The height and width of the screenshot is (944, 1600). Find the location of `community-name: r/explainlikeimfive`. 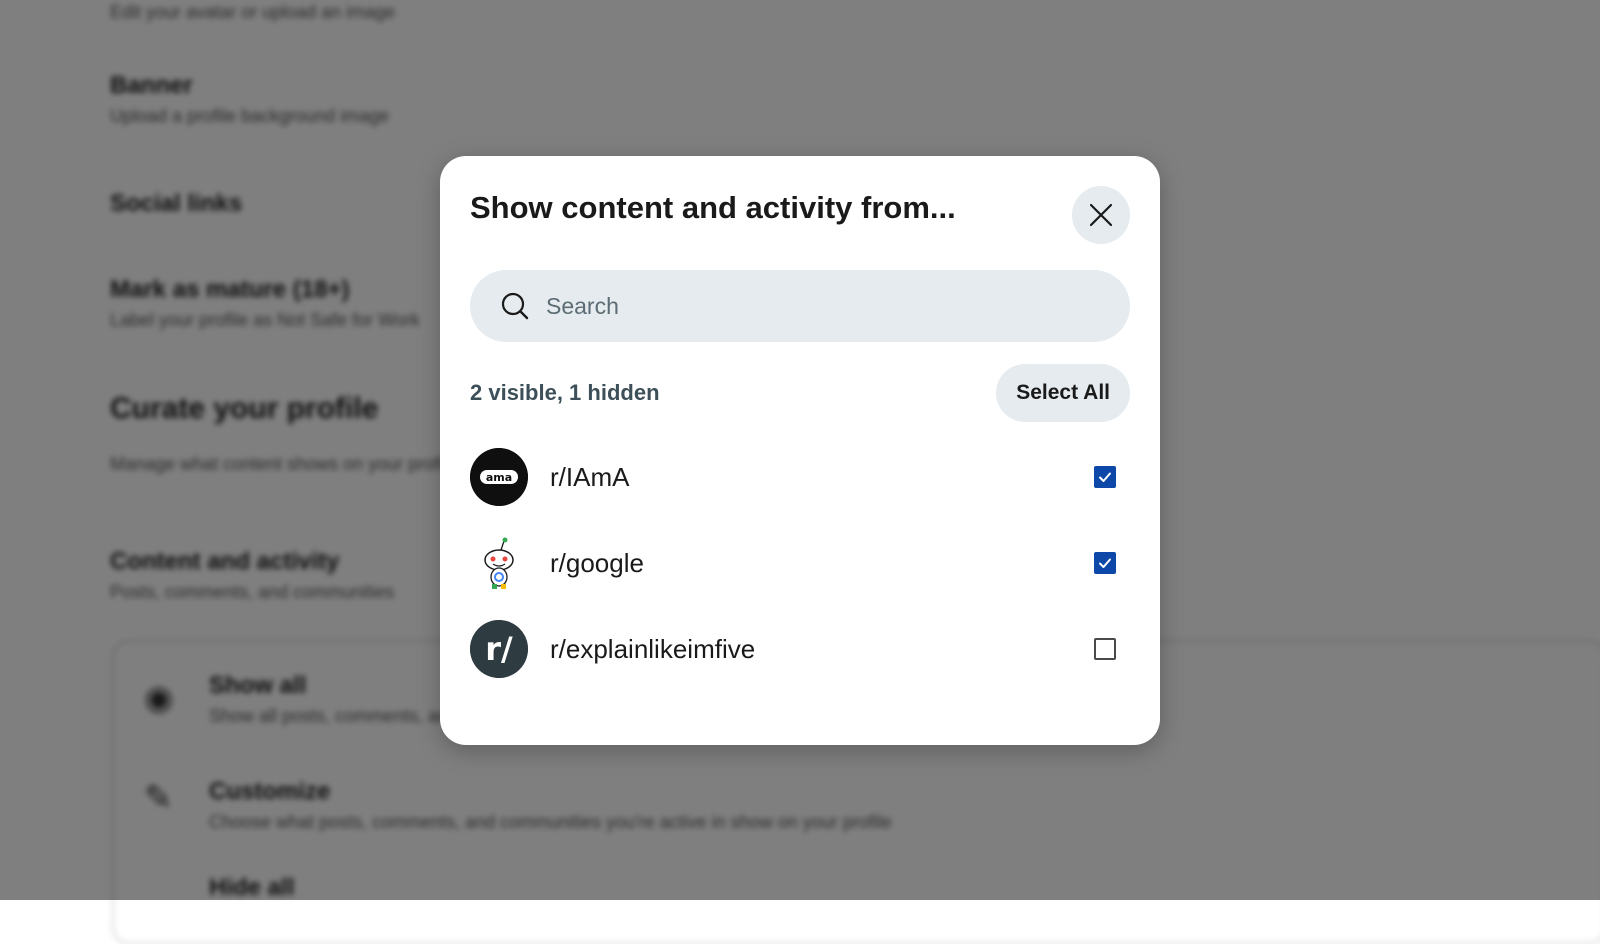

community-name: r/explainlikeimfive is located at coordinates (653, 648).